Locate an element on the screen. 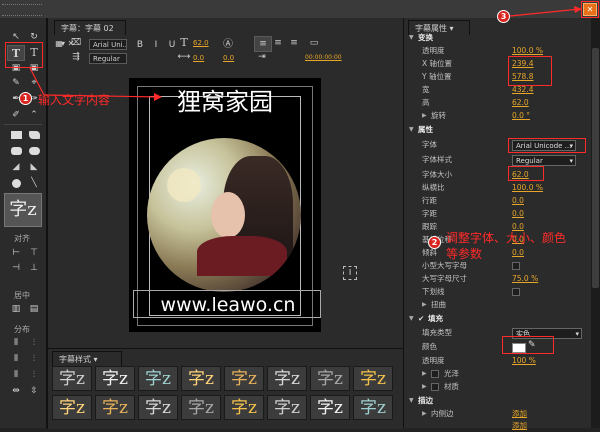 This screenshot has height=432, width=600. step-1-annotation: 输入文字内容 is located at coordinates (74, 100).